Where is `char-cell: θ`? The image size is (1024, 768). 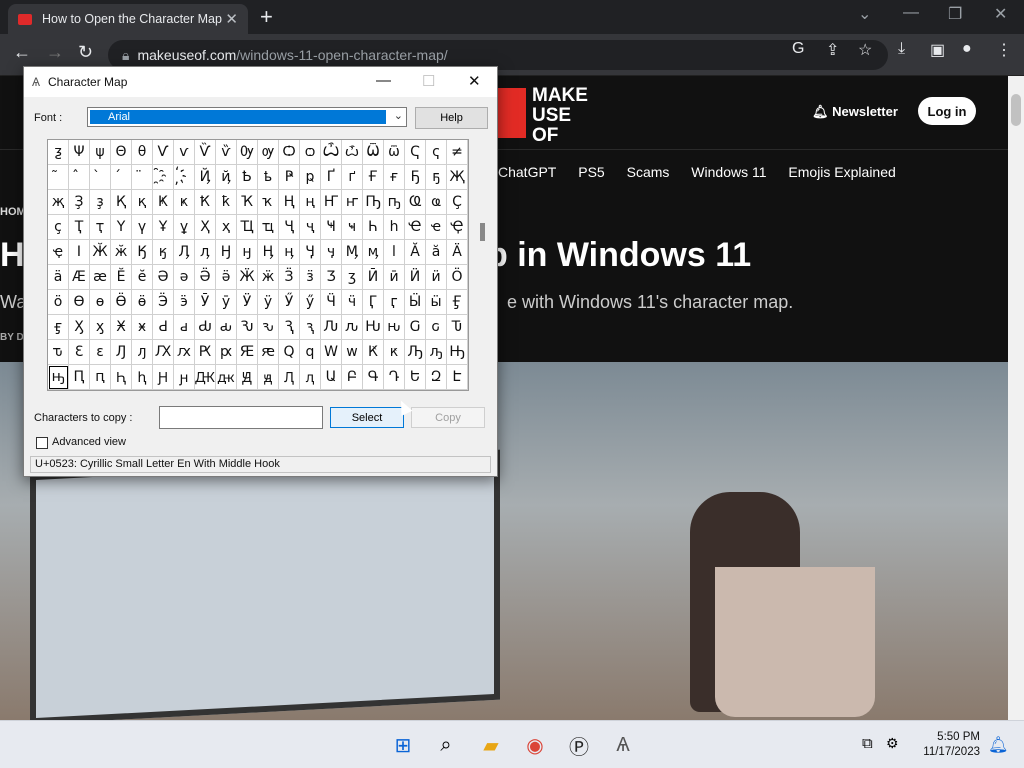
char-cell: θ is located at coordinates (142, 152).